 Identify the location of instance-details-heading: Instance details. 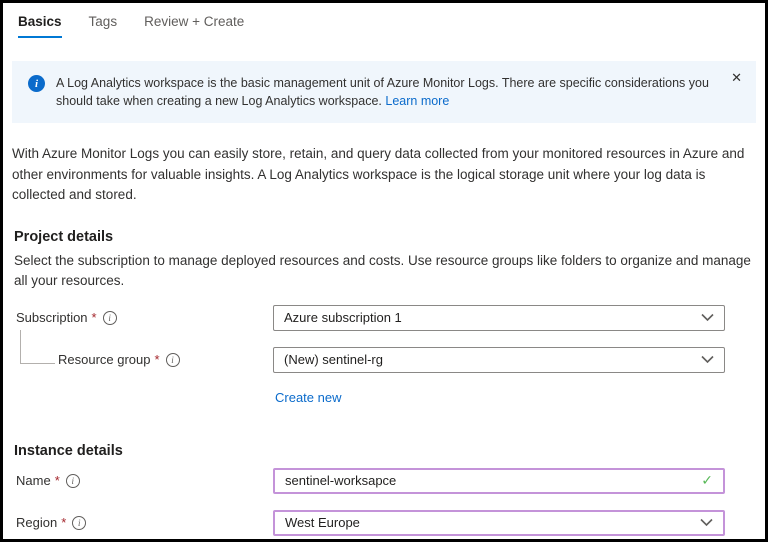
(68, 450).